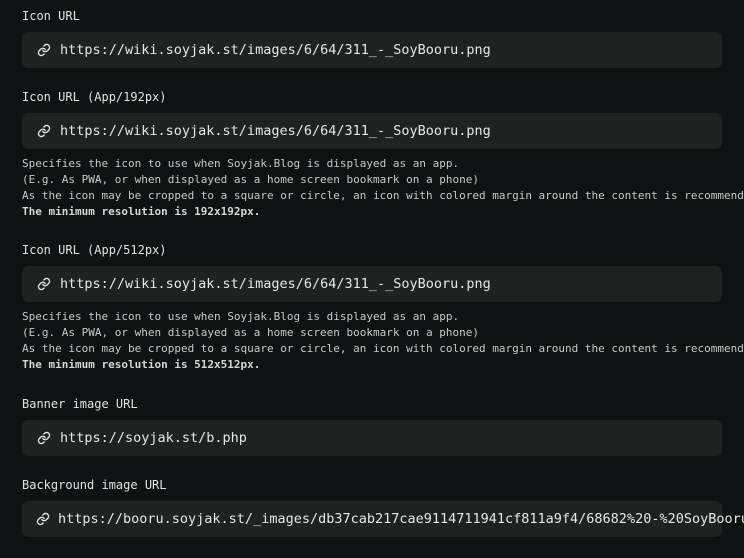  Describe the element at coordinates (153, 438) in the screenshot. I see `input-value: https://soyjak.st/b.php` at that location.